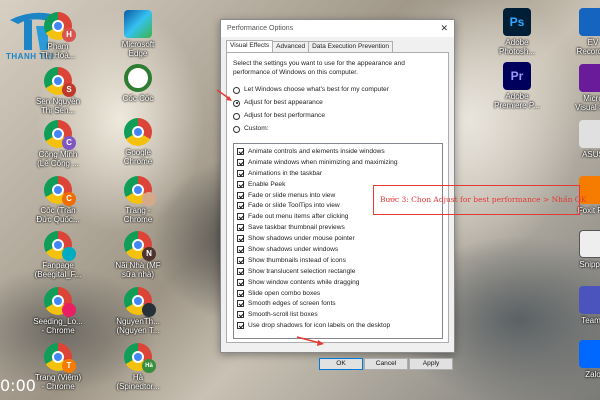 The image size is (600, 400). I want to click on effect-option: Show window contents while dragging, so click(338, 282).